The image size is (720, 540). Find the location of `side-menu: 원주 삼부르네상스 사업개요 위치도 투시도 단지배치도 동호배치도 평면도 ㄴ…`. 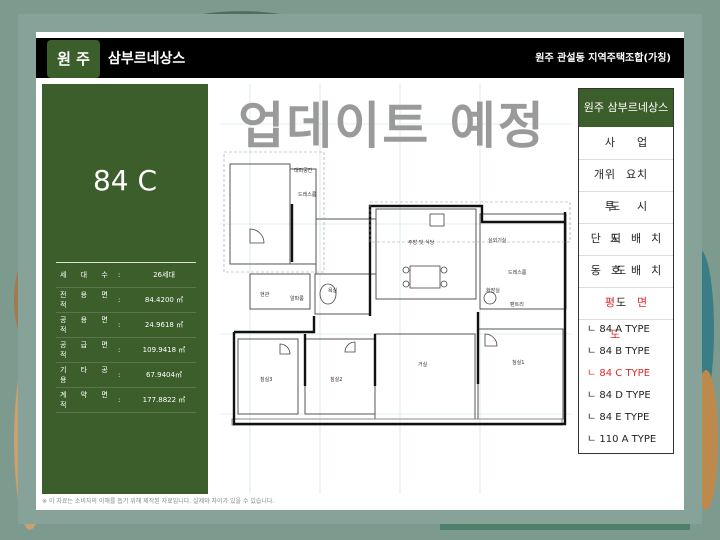

side-menu: 원주 삼부르네상스 사업개요 위치도 투시도 단지배치도 동호배치도 평면도 ㄴ… is located at coordinates (626, 271).